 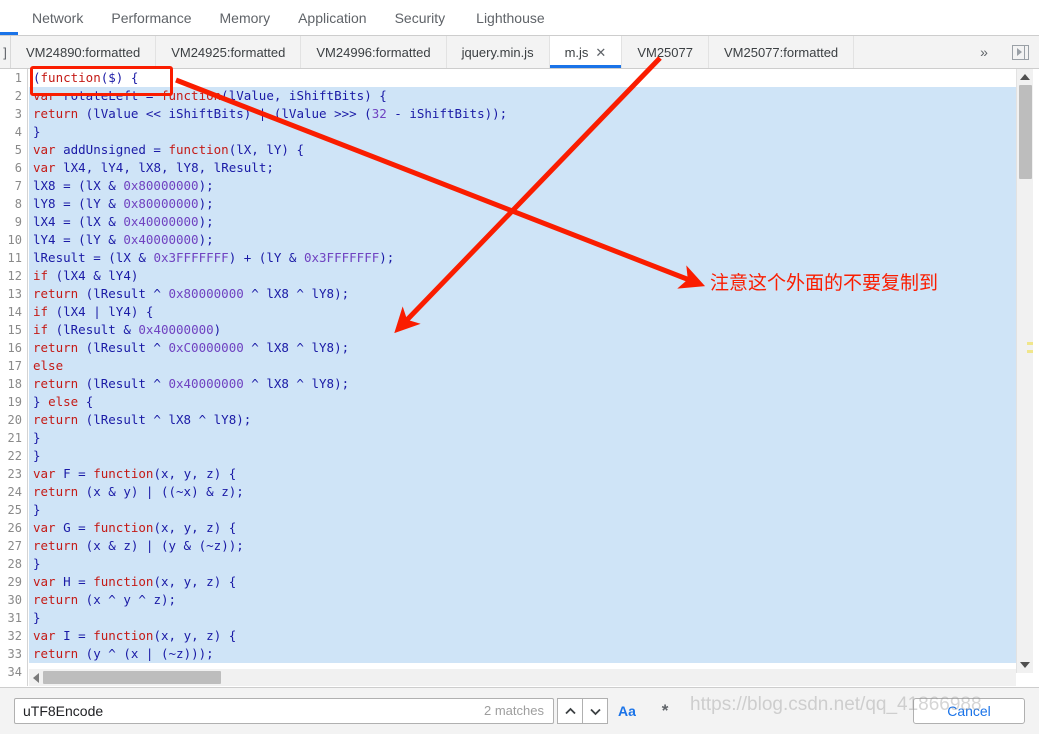 What do you see at coordinates (284, 711) in the screenshot?
I see `search-input` at bounding box center [284, 711].